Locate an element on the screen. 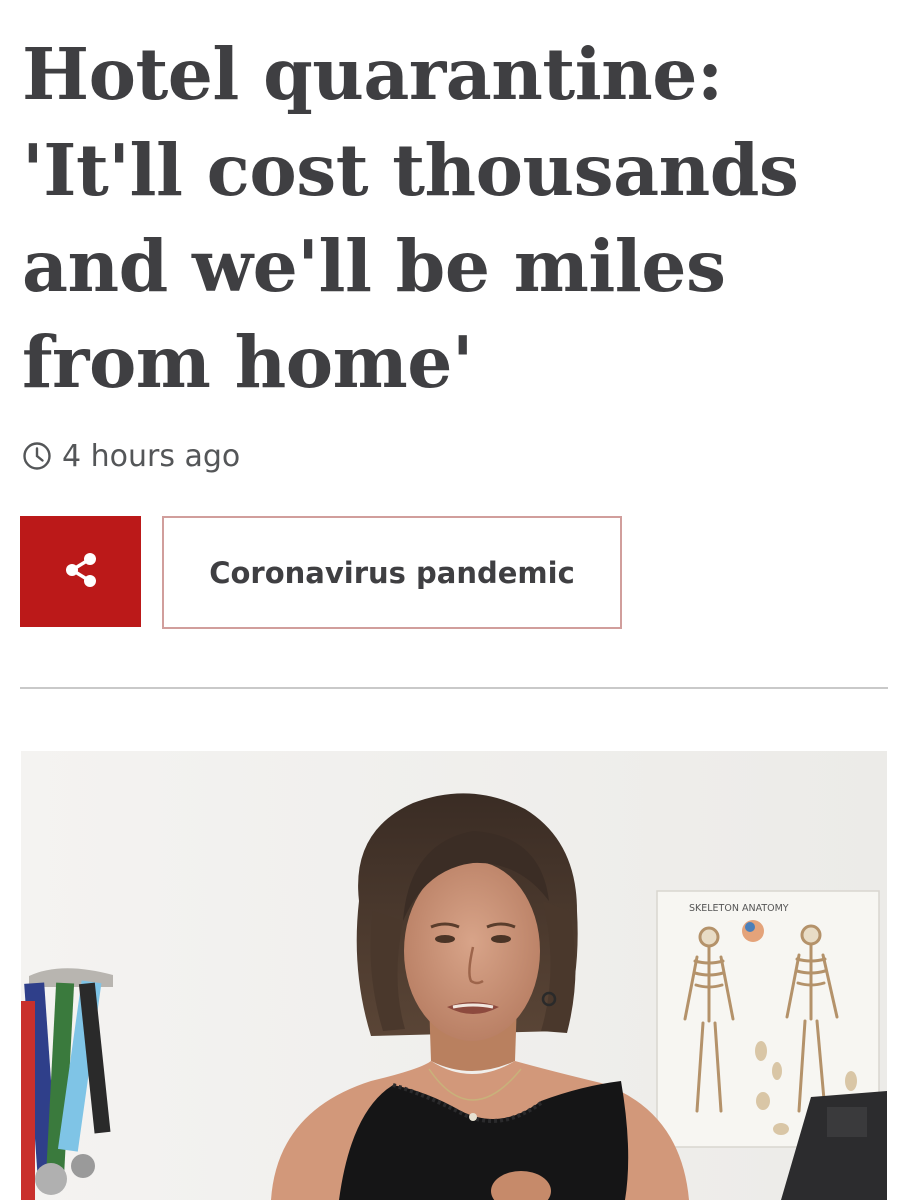  article-timestamp: 4 hours ago is located at coordinates (131, 456).